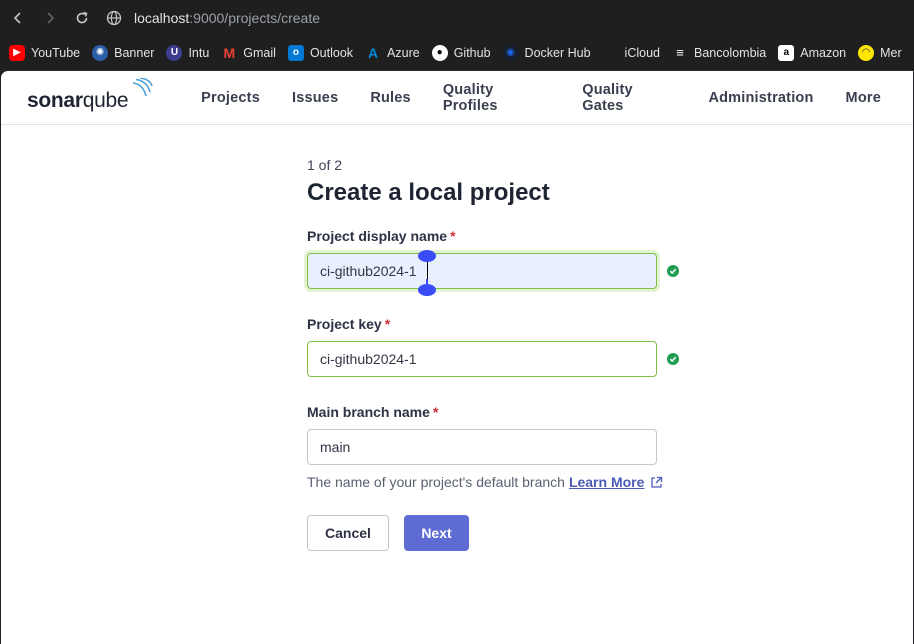  I want to click on logo-text-bold: sonar, so click(55, 100).